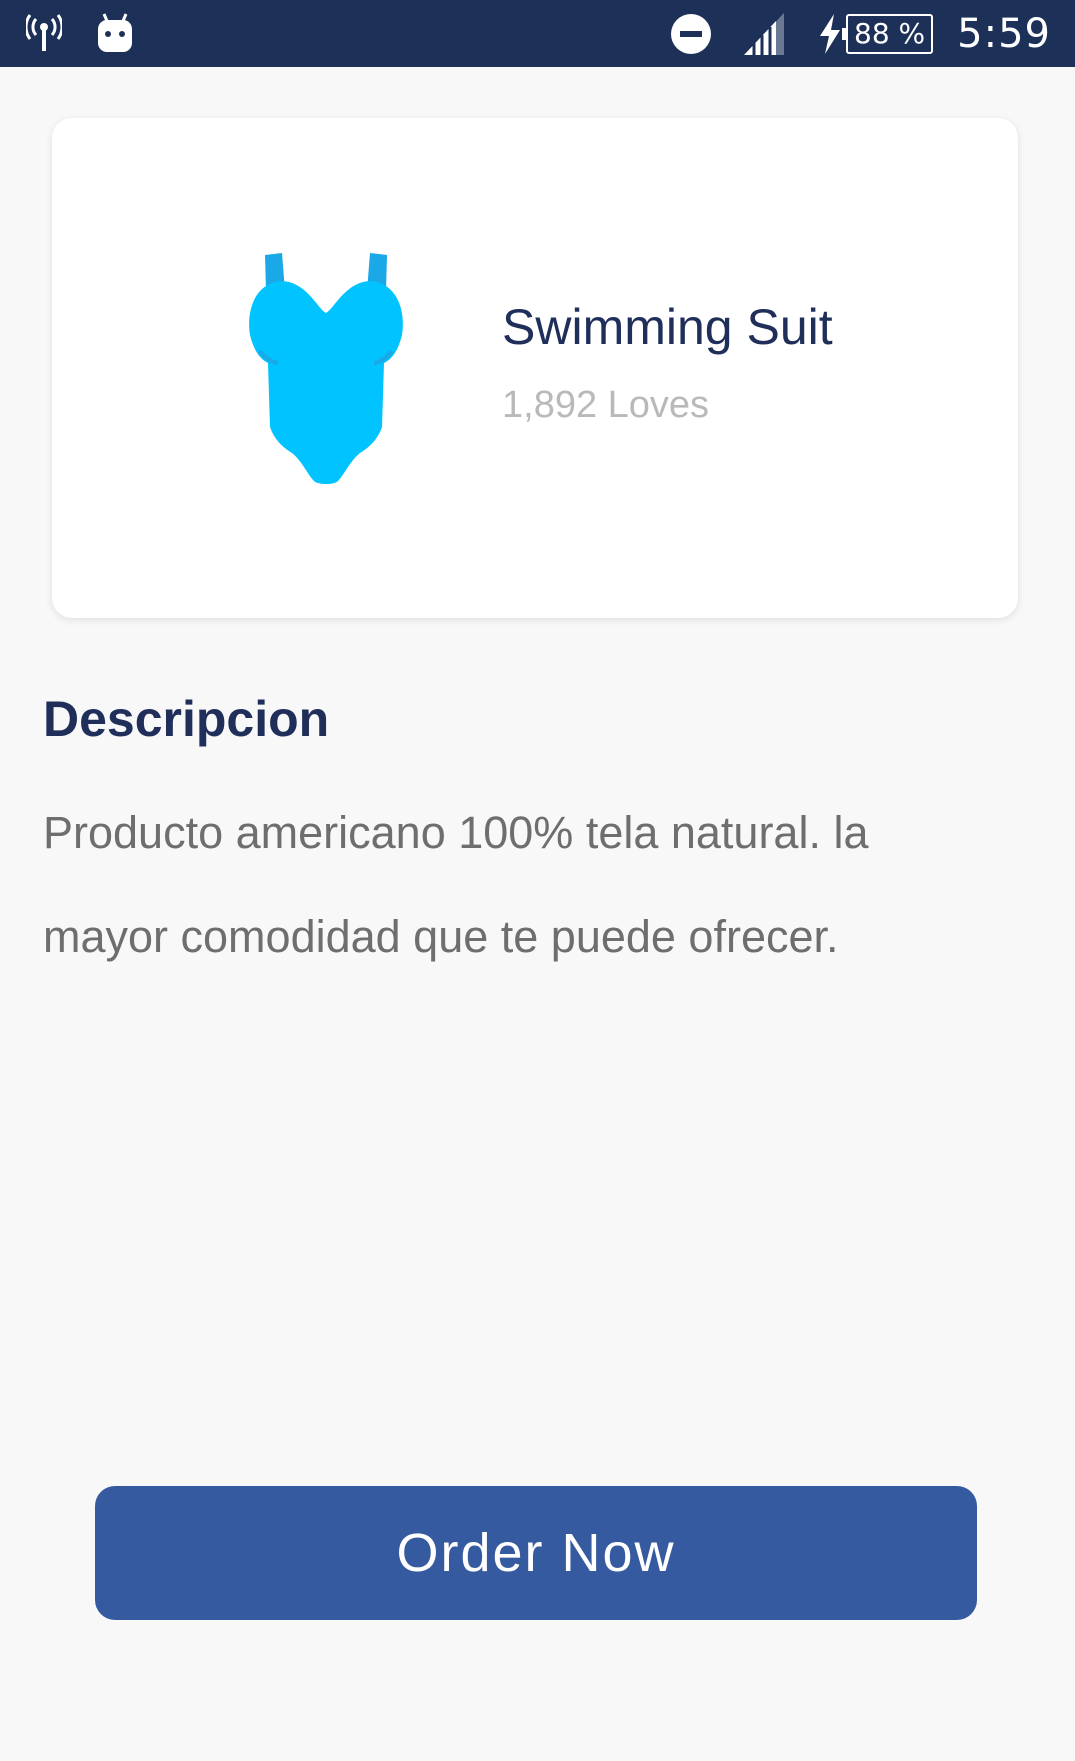  What do you see at coordinates (1004, 33) in the screenshot?
I see `clock: 5:59` at bounding box center [1004, 33].